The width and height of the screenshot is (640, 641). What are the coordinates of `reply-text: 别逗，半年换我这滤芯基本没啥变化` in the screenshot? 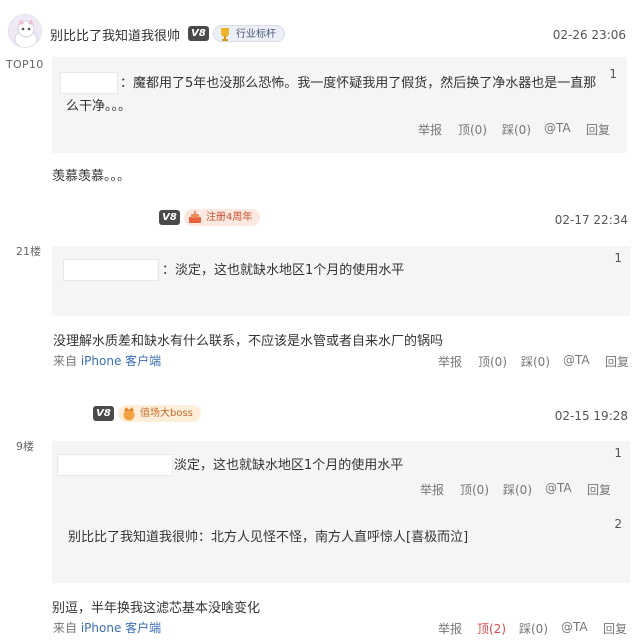 It's located at (156, 608).